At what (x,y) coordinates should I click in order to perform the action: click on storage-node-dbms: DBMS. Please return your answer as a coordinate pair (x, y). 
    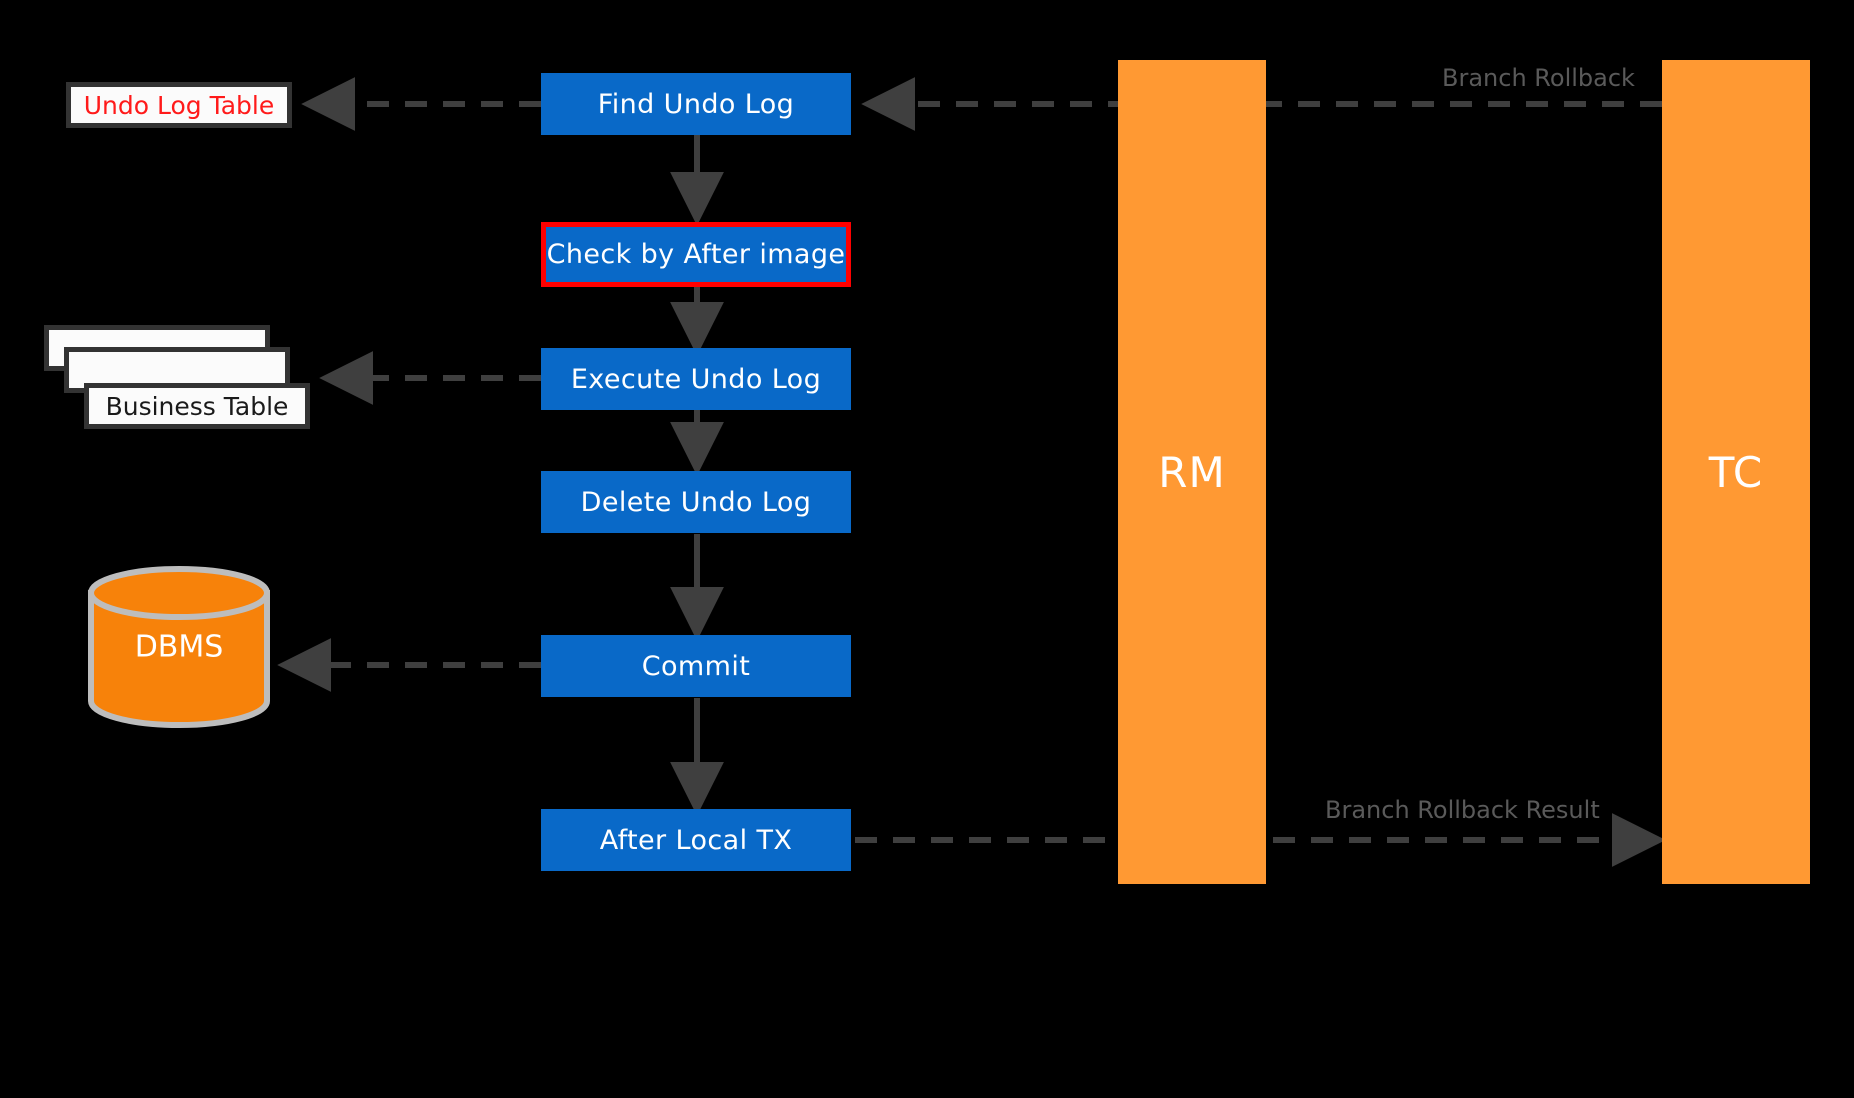
    Looking at the image, I should click on (179, 647).